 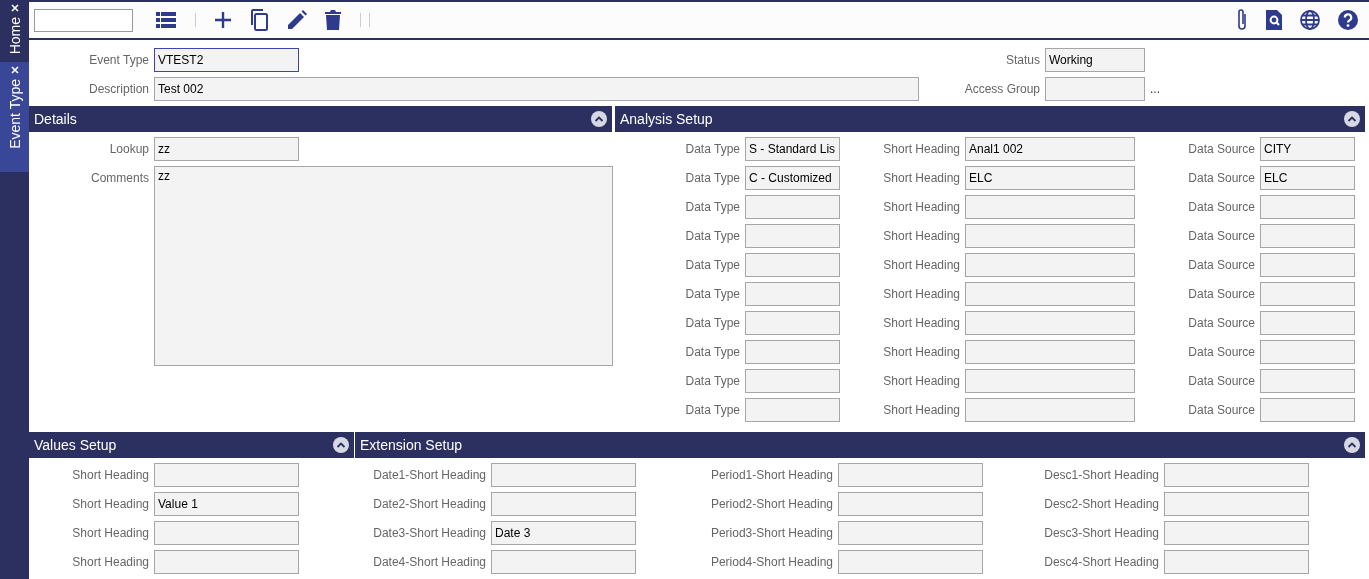 What do you see at coordinates (226, 149) in the screenshot?
I see `input-field: zz` at bounding box center [226, 149].